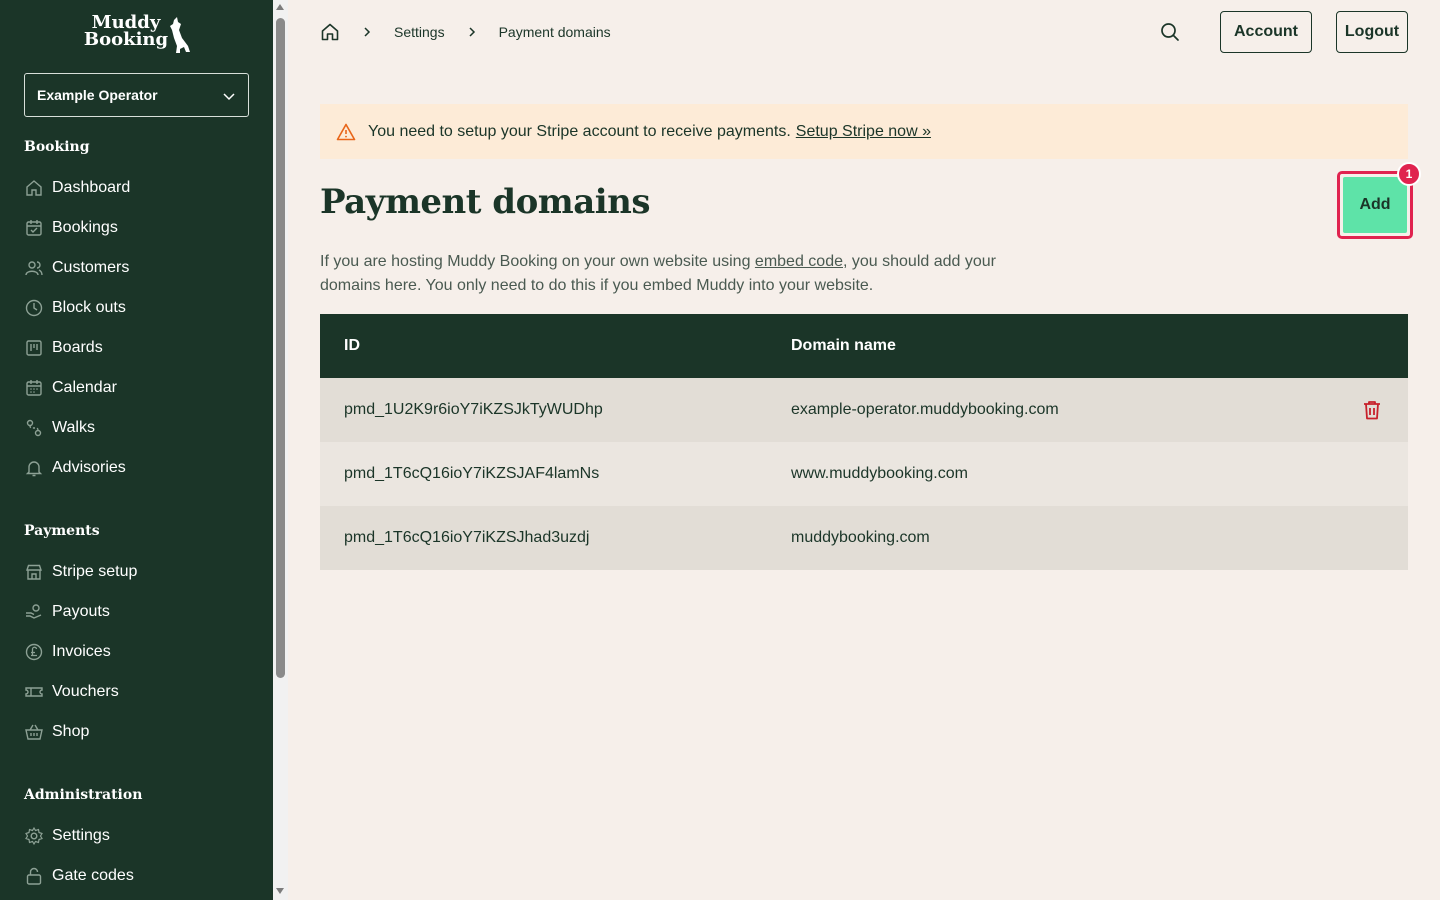 The height and width of the screenshot is (900, 1440). I want to click on operator-select: Example Operator, so click(136, 95).